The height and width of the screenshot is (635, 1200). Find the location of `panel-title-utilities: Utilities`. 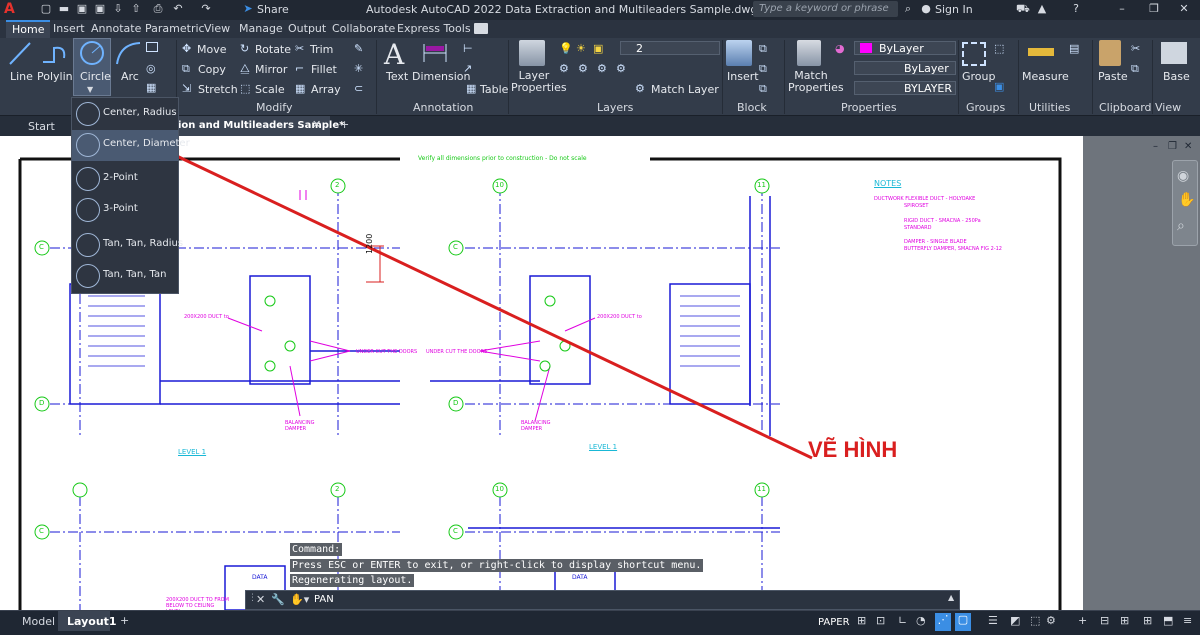

panel-title-utilities: Utilities is located at coordinates (1049, 107).